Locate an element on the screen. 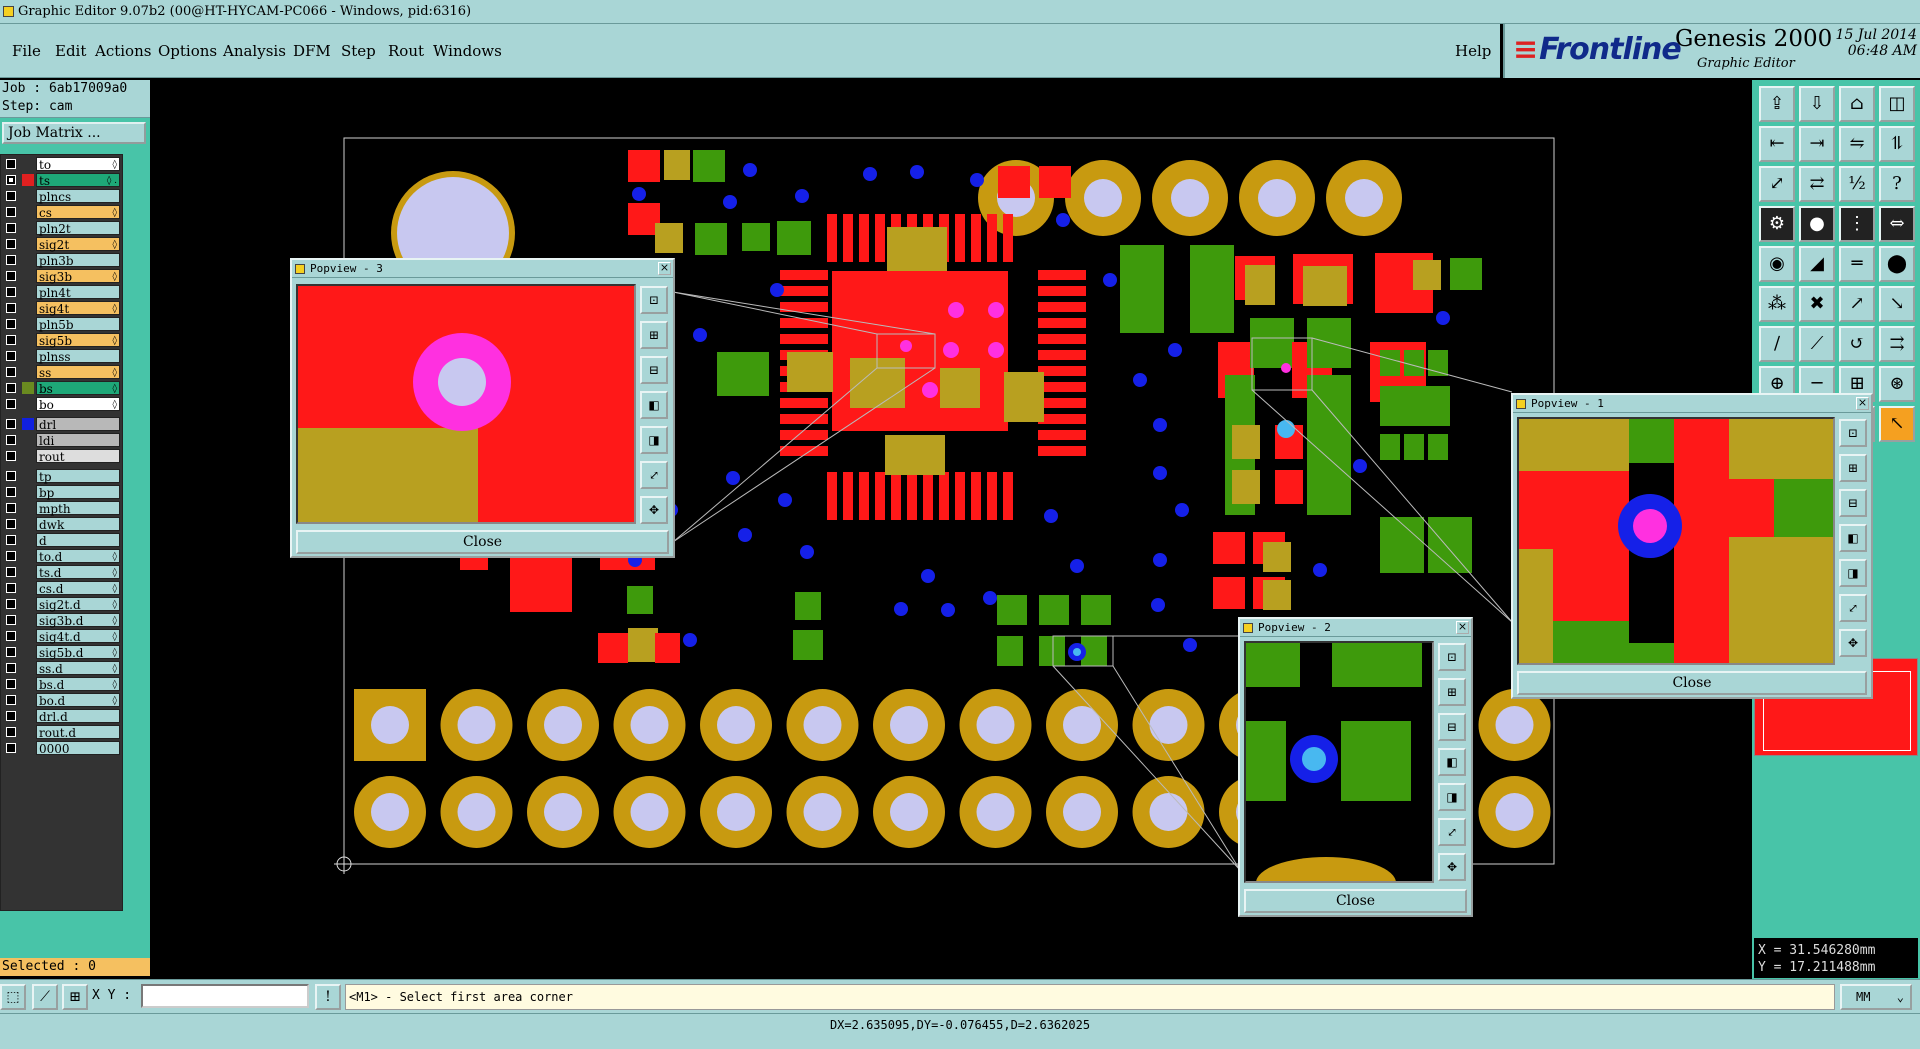 The image size is (1920, 1049). layer-name: cs.d ◊ is located at coordinates (78, 588).